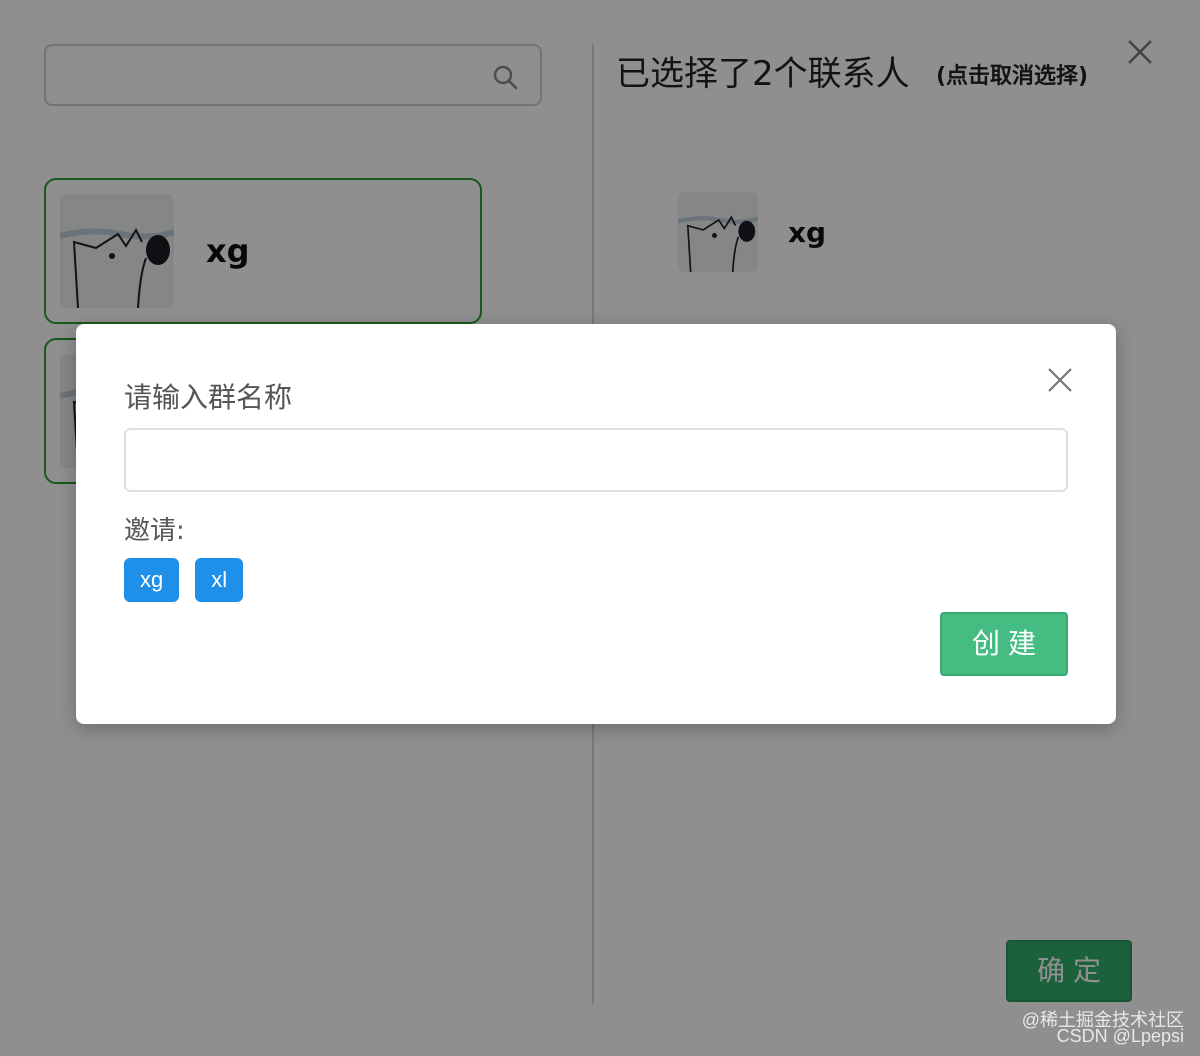 The width and height of the screenshot is (1200, 1056). I want to click on create-button: 创建, so click(1004, 644).